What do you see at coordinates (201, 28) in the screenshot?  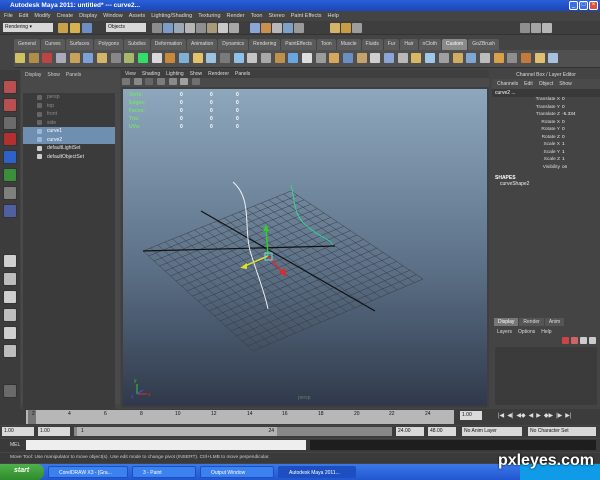 I see `mask-deform-icon` at bounding box center [201, 28].